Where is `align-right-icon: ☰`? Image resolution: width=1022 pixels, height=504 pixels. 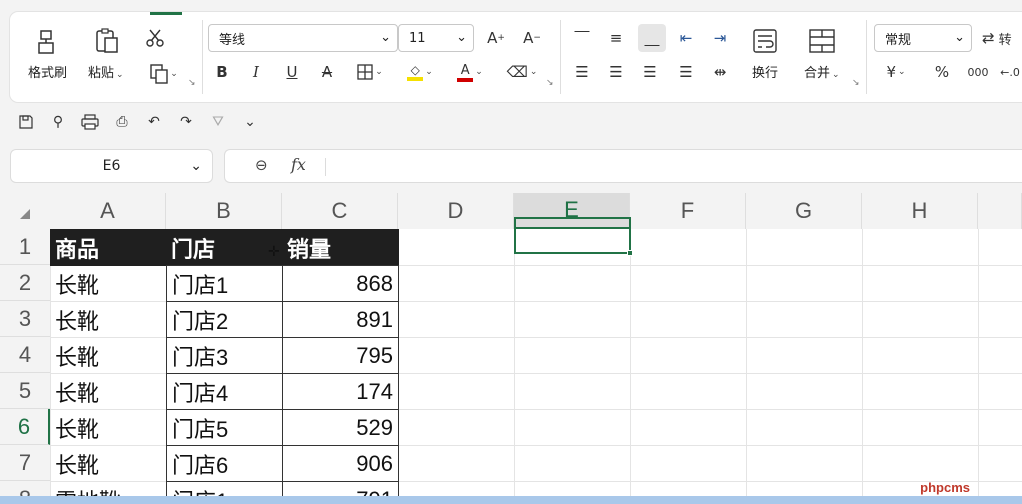
align-right-icon: ☰ is located at coordinates (650, 72).